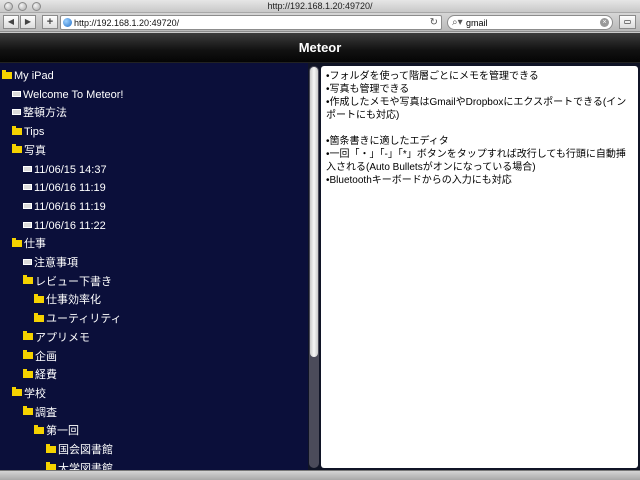  I want to click on tree-folder-item: 企画, so click(40, 357).